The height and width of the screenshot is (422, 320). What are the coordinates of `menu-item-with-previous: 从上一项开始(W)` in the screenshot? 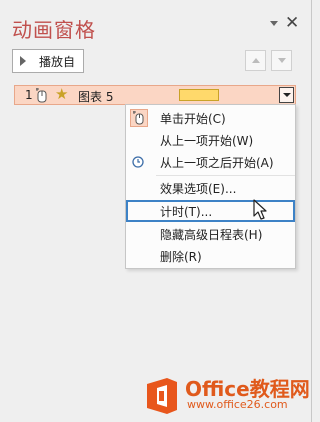 It's located at (210, 140).